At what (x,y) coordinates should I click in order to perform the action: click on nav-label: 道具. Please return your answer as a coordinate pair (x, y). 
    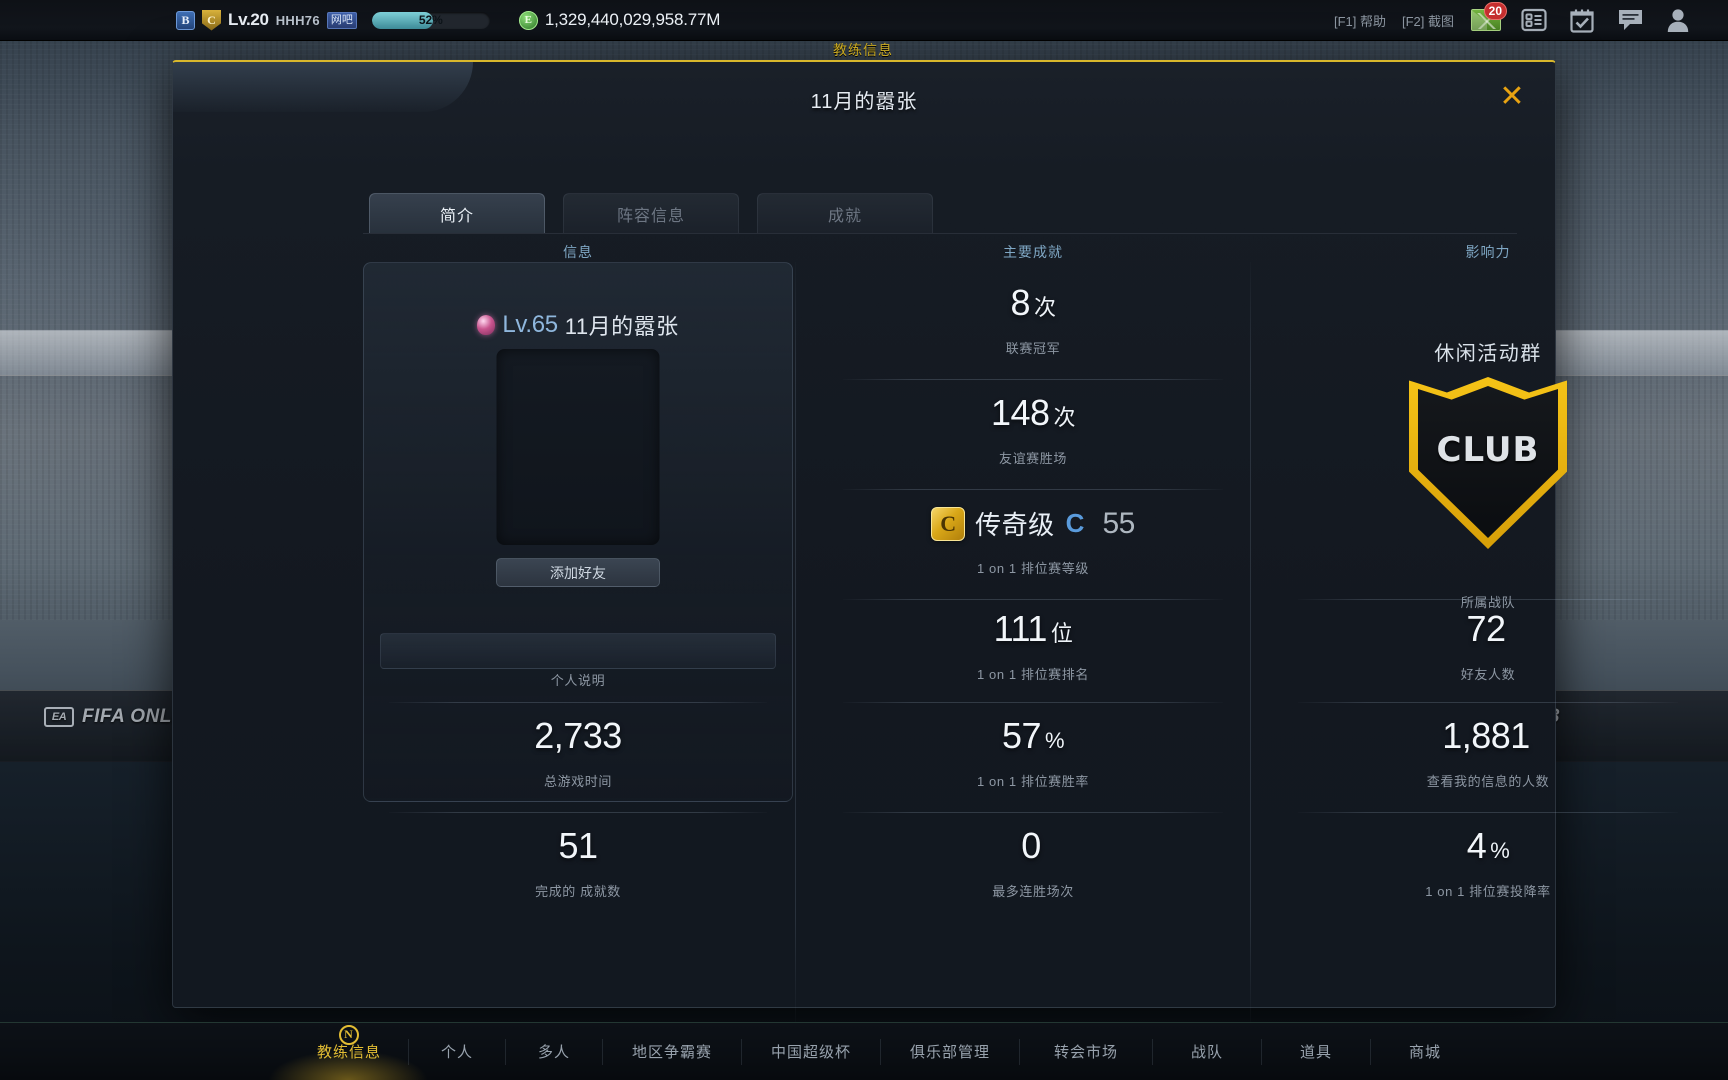
    Looking at the image, I should click on (1315, 1052).